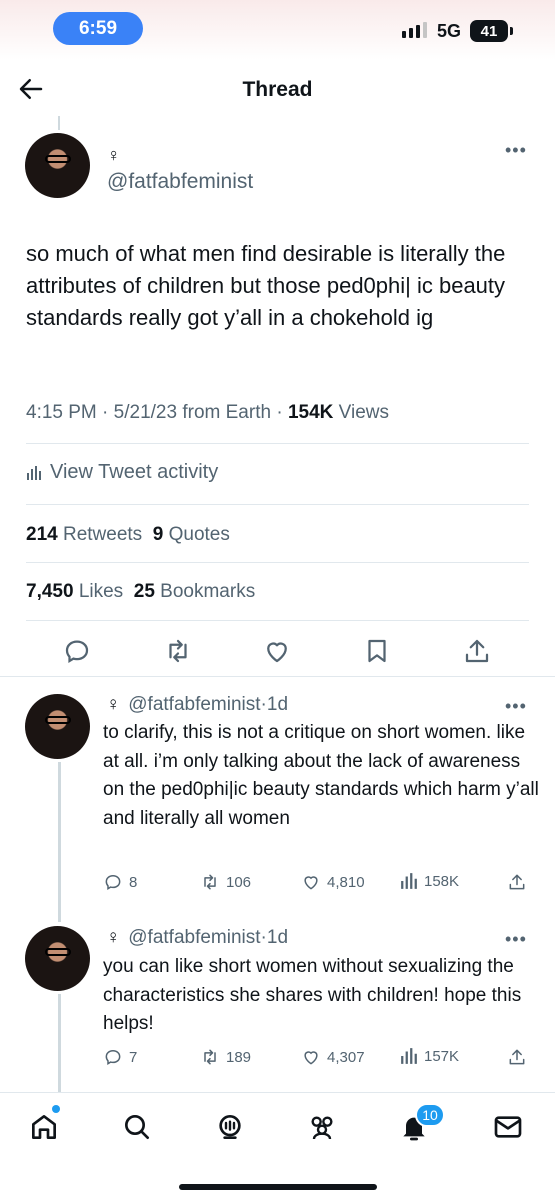 The width and height of the screenshot is (555, 1200). Describe the element at coordinates (227, 412) in the screenshot. I see `tweet-source: from Earth` at that location.